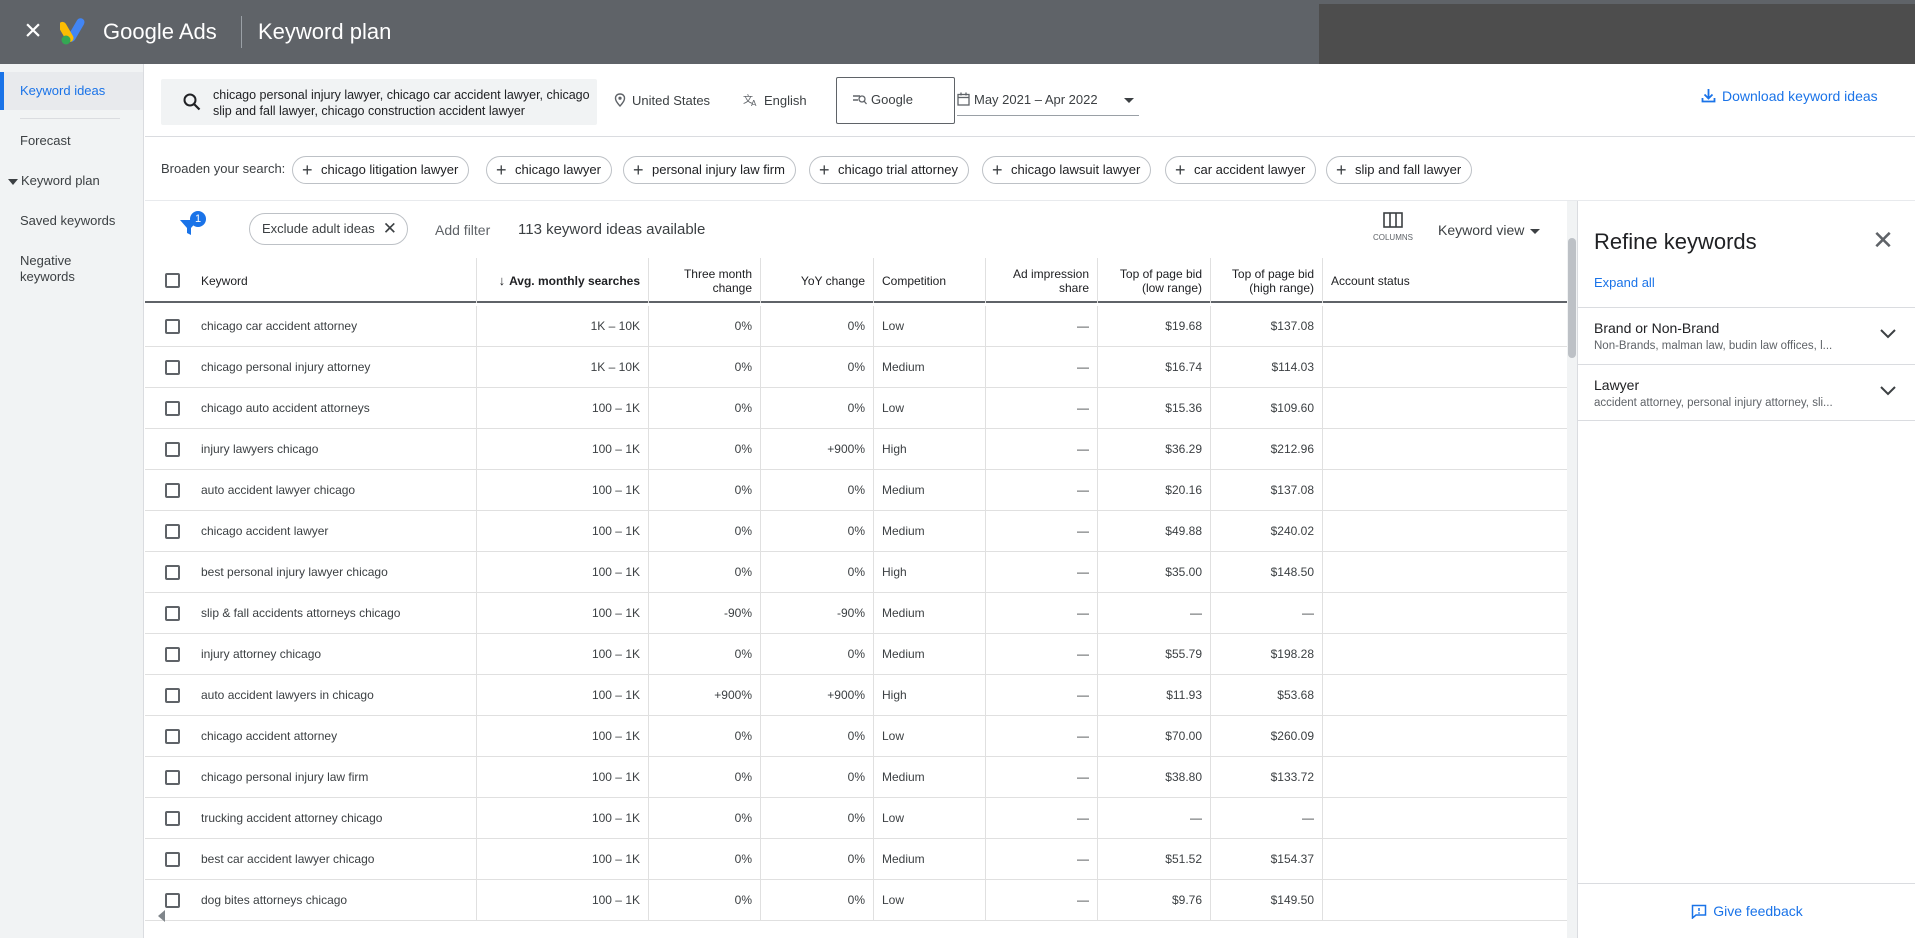  What do you see at coordinates (563, 613) in the screenshot?
I see `avg-searches-cell: 100 – 1K` at bounding box center [563, 613].